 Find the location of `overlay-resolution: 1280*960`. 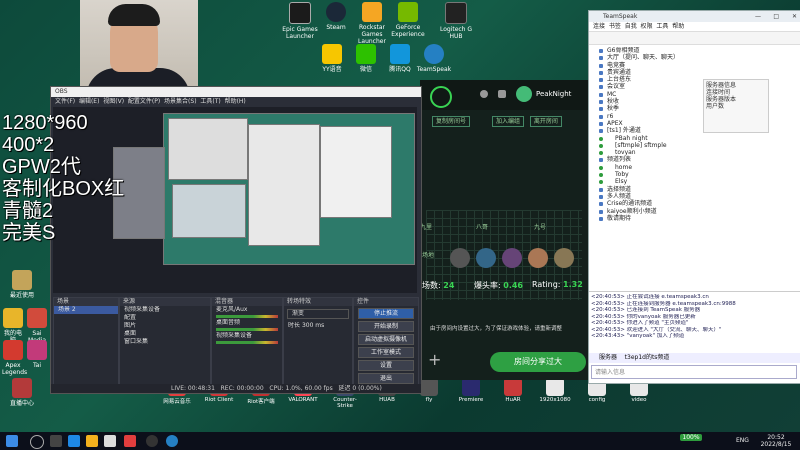

overlay-resolution: 1280*960 is located at coordinates (45, 123).